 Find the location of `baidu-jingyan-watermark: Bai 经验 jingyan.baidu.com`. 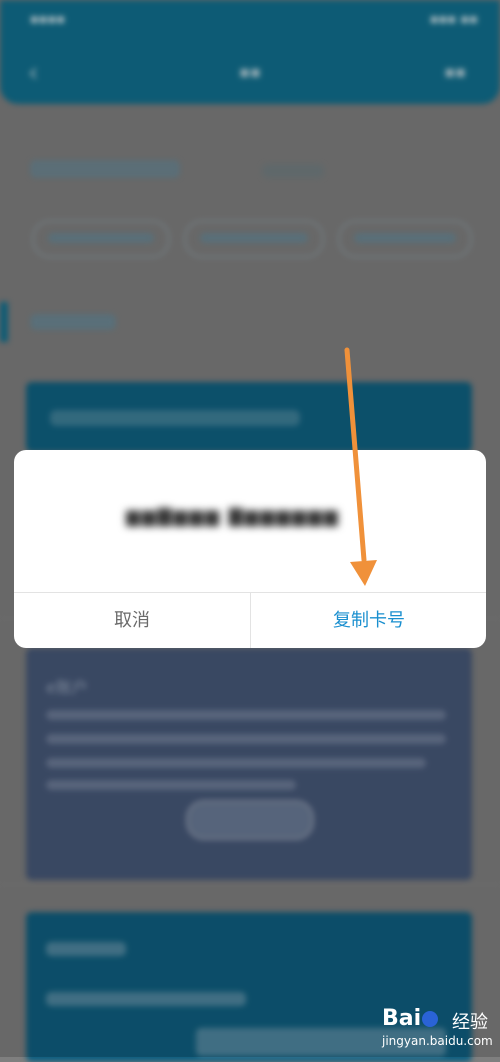

baidu-jingyan-watermark: Bai 经验 jingyan.baidu.com is located at coordinates (437, 1027).